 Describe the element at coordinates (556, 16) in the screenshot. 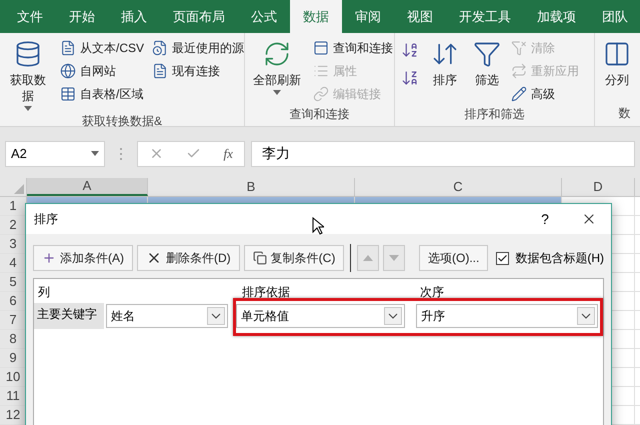

I see `ribbon-tab: 加载项` at that location.